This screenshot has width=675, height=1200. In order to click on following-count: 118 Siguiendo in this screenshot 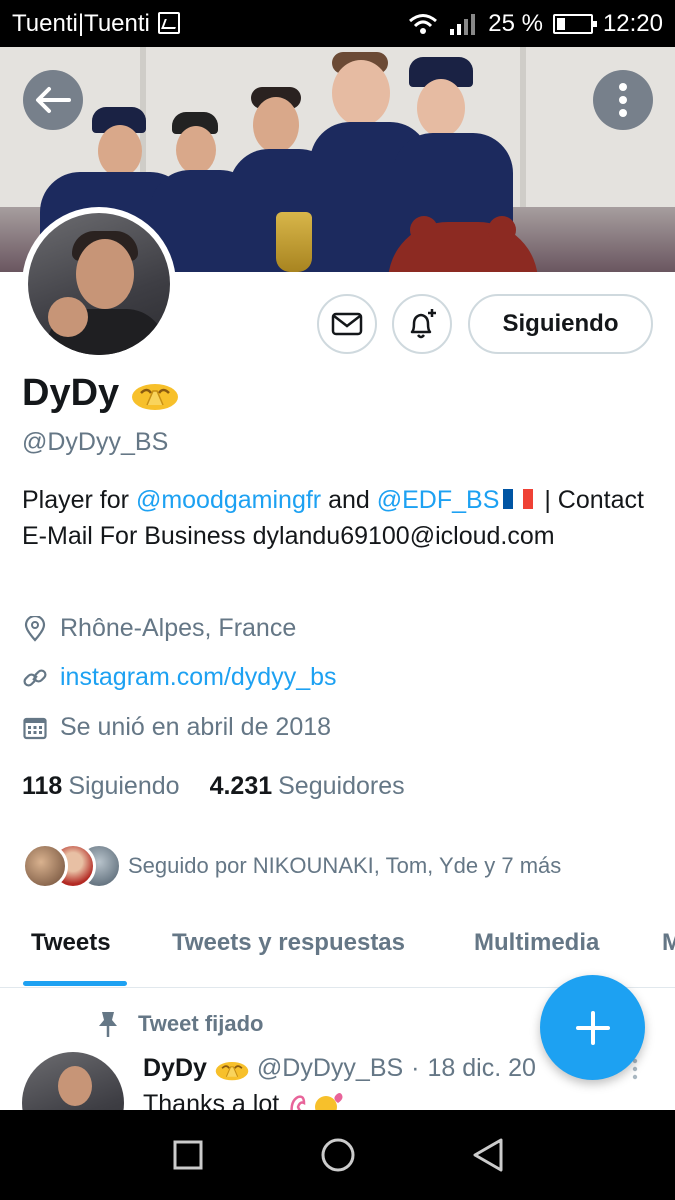, I will do `click(101, 786)`.